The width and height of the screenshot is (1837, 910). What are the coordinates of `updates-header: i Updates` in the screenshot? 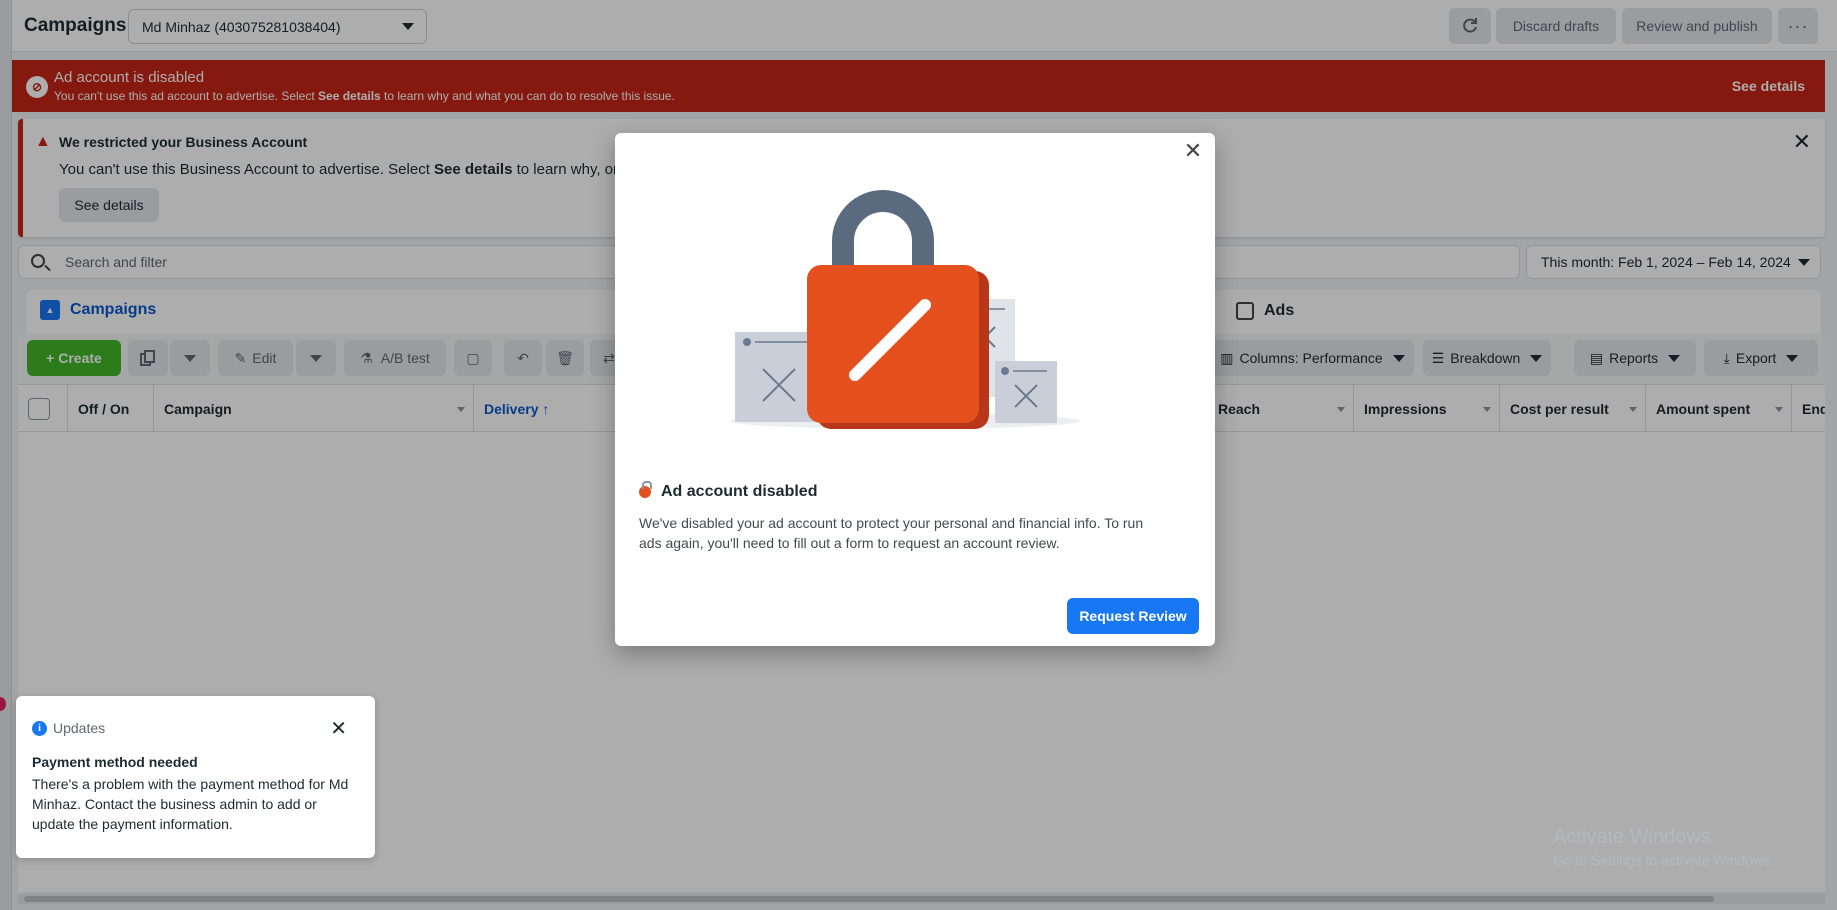 It's located at (195, 728).